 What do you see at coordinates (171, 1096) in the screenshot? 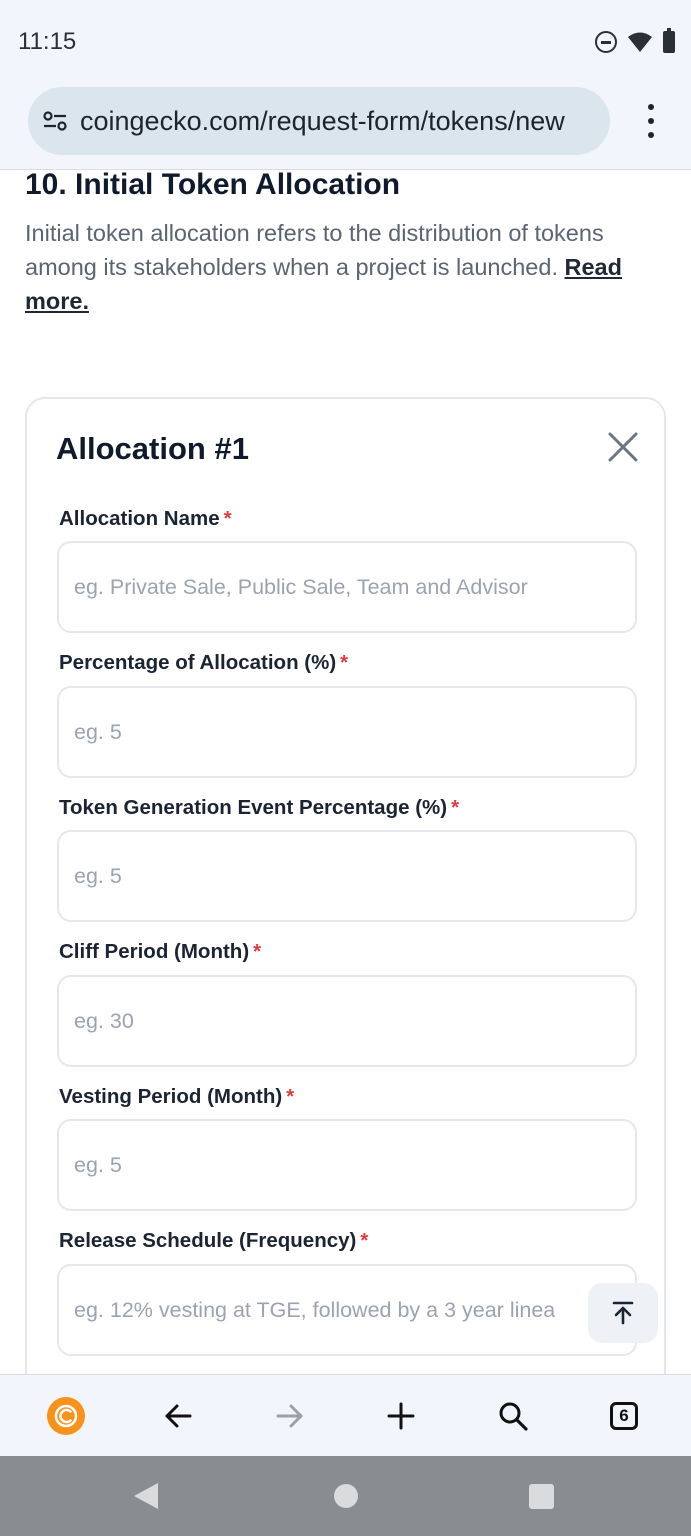
I see `vesting-period-label-text: Vesting Period (Month)` at bounding box center [171, 1096].